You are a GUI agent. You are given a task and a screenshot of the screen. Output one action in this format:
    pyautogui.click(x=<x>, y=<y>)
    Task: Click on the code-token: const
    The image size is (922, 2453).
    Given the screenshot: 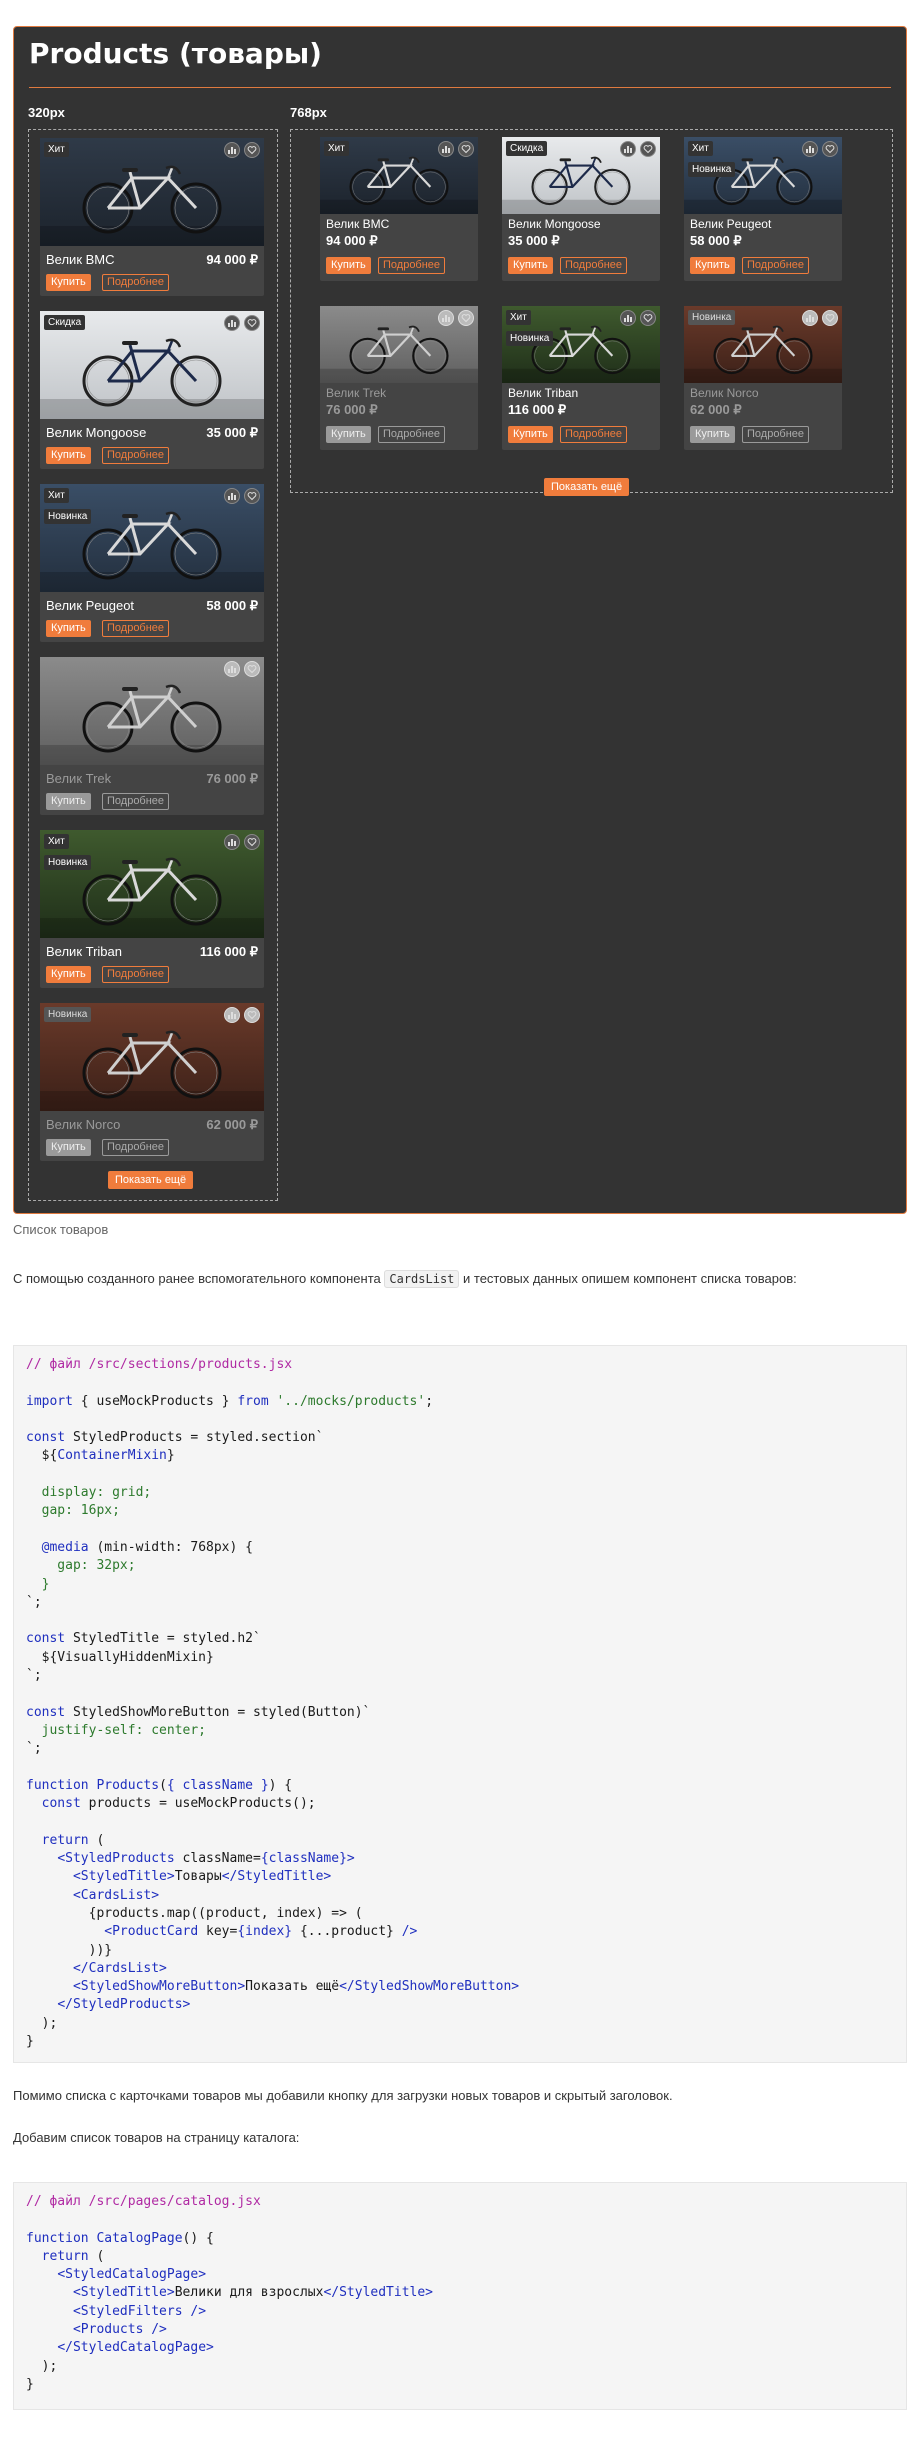 What is the action you would take?
    pyautogui.click(x=46, y=1712)
    